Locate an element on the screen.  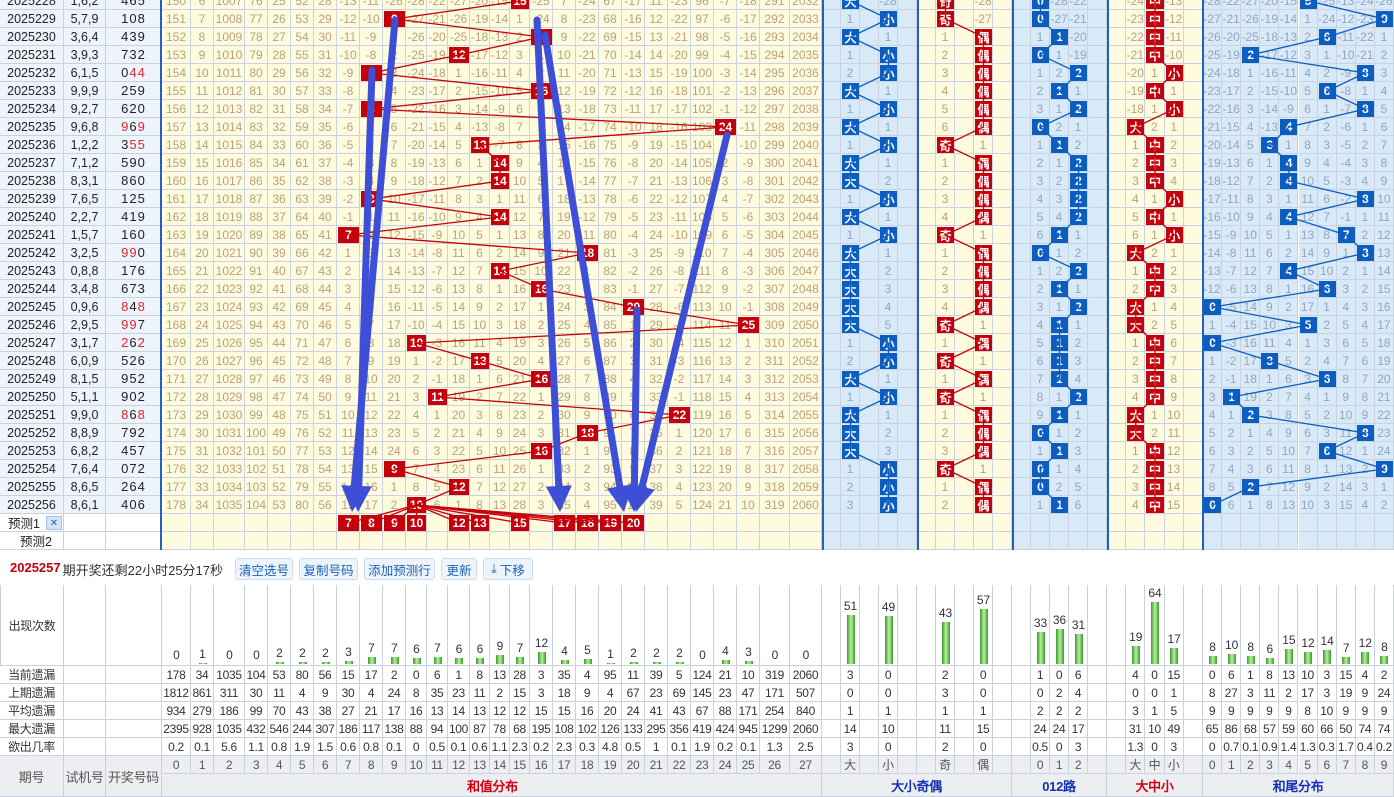
sum-marker: 22 is located at coordinates (679, 415).